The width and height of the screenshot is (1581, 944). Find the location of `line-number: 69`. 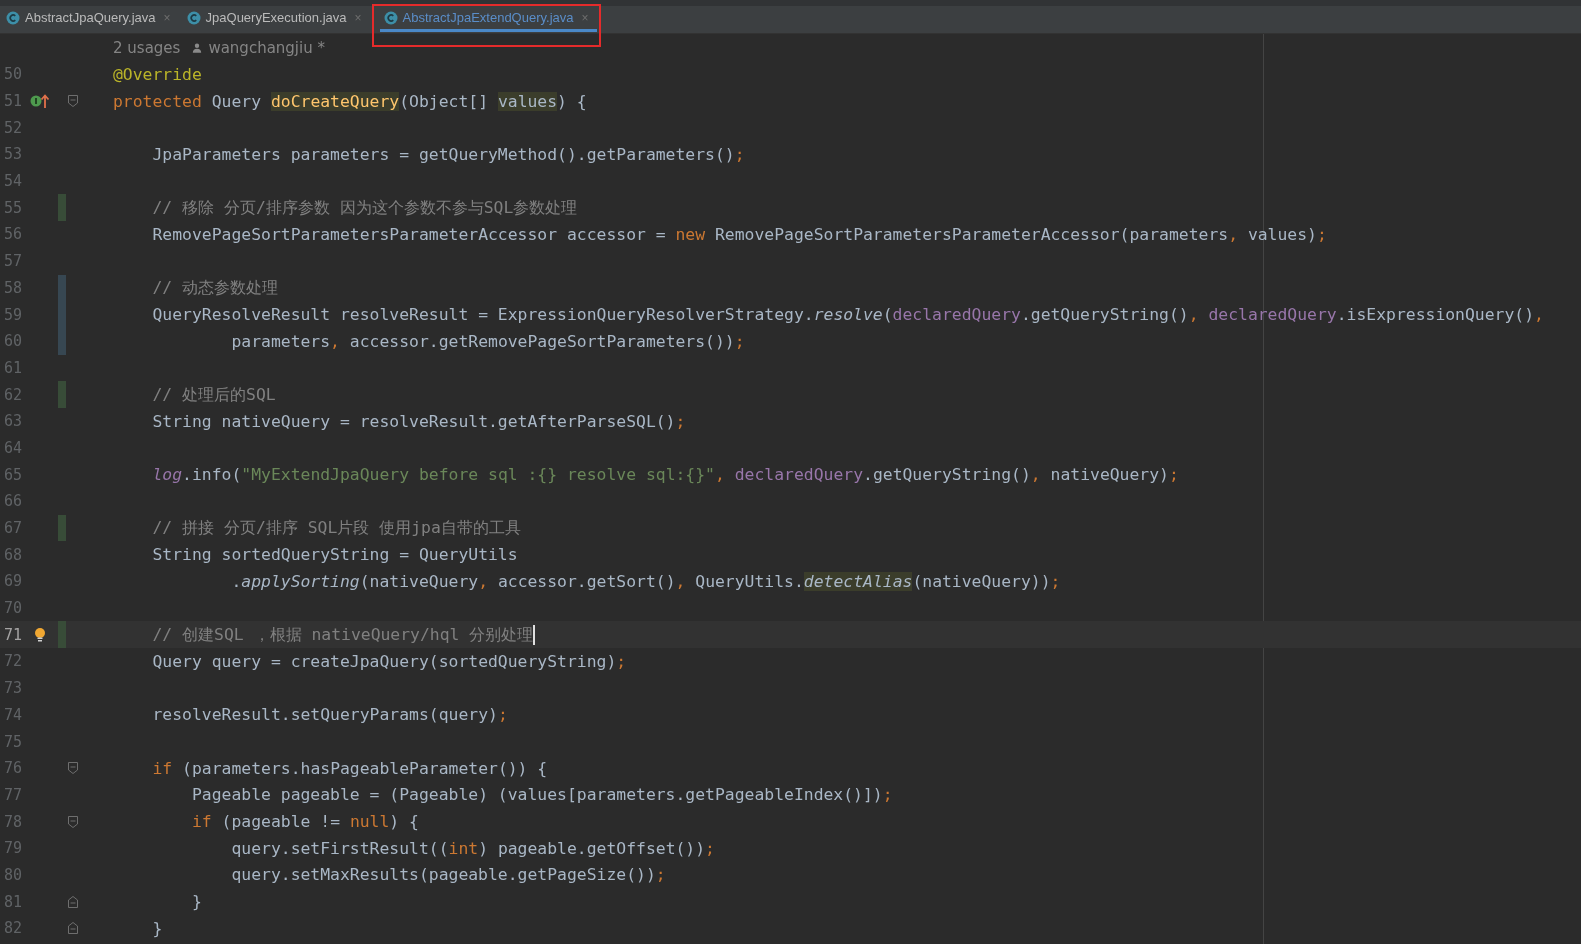

line-number: 69 is located at coordinates (12, 581).